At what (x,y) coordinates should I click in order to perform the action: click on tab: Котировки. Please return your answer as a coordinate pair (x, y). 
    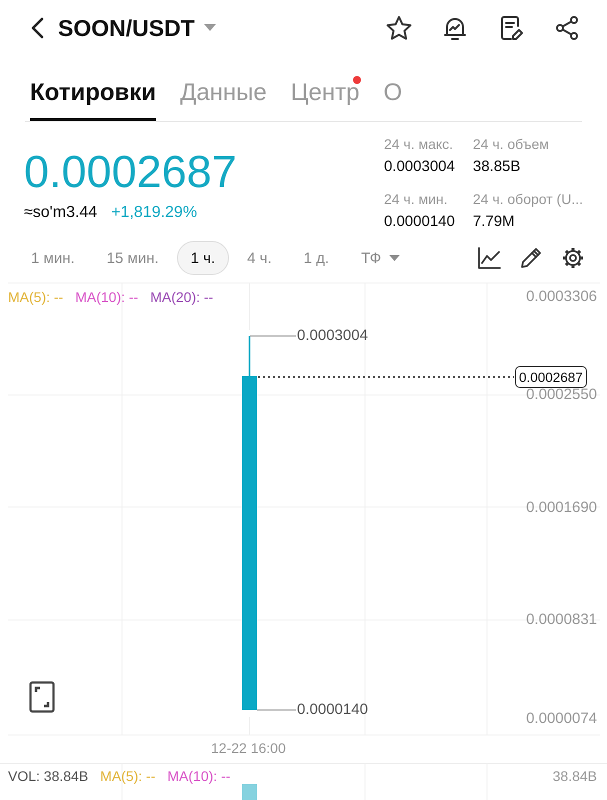
    Looking at the image, I should click on (93, 93).